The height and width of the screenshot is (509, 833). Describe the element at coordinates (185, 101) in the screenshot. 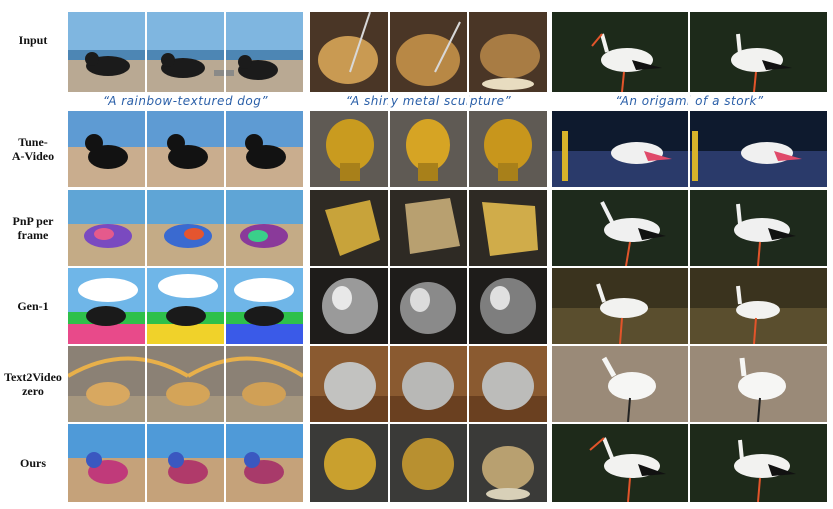

I see `caption-dog: “A rainbow-textured dog”` at that location.